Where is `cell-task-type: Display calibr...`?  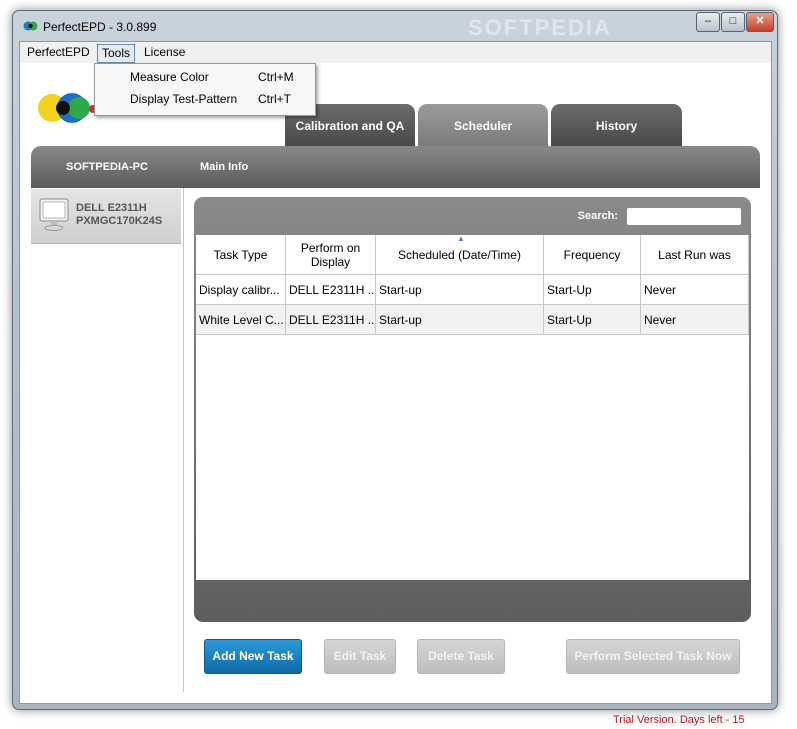
cell-task-type: Display calibr... is located at coordinates (241, 290).